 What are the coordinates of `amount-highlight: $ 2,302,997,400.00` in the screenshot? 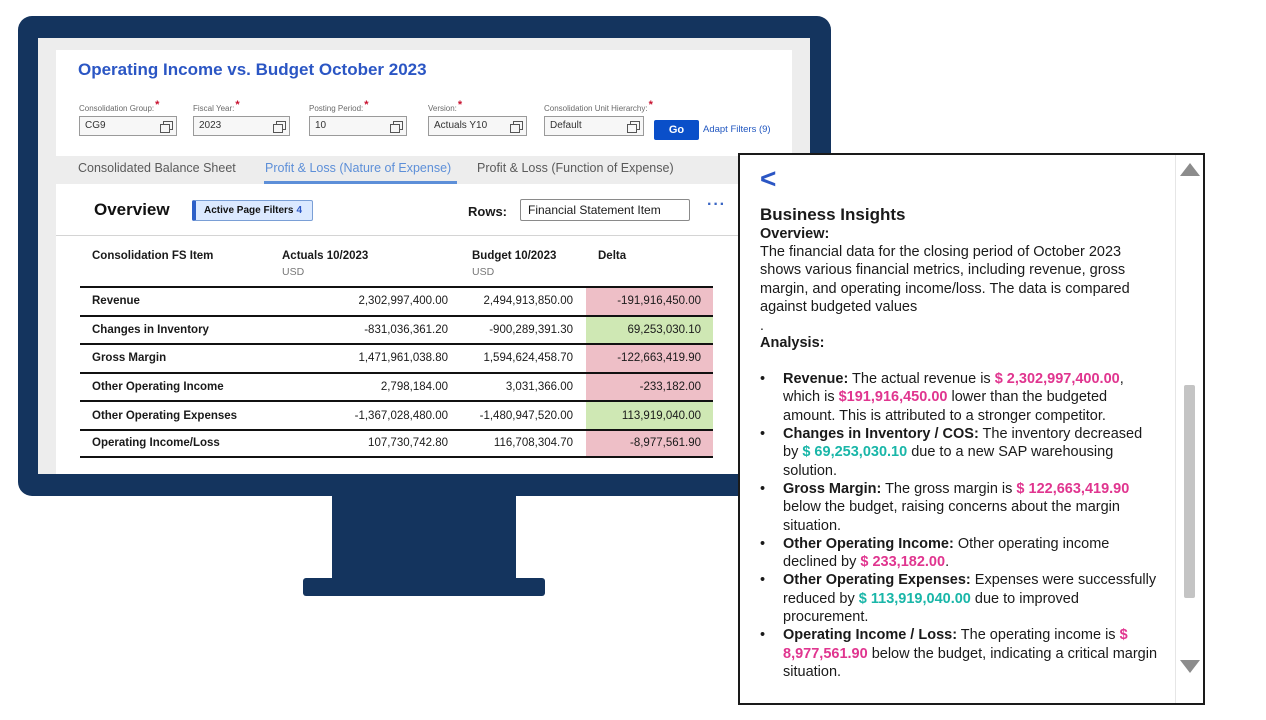 It's located at (1057, 379).